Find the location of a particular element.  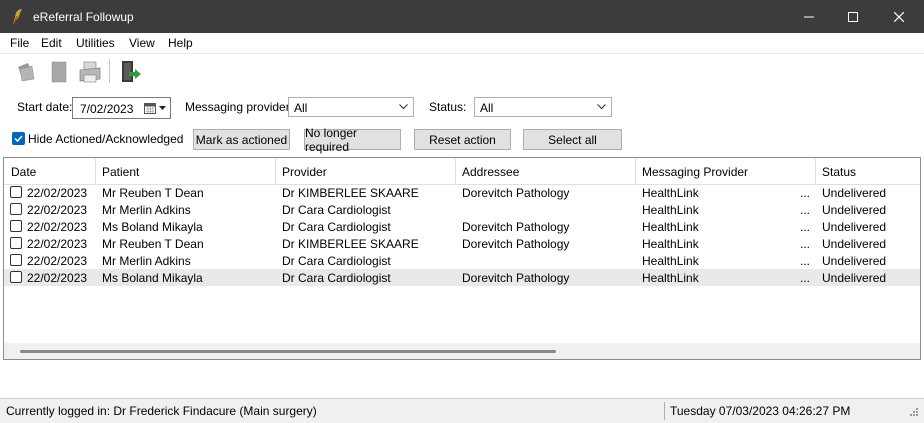

documents-icon is located at coordinates (27, 72).